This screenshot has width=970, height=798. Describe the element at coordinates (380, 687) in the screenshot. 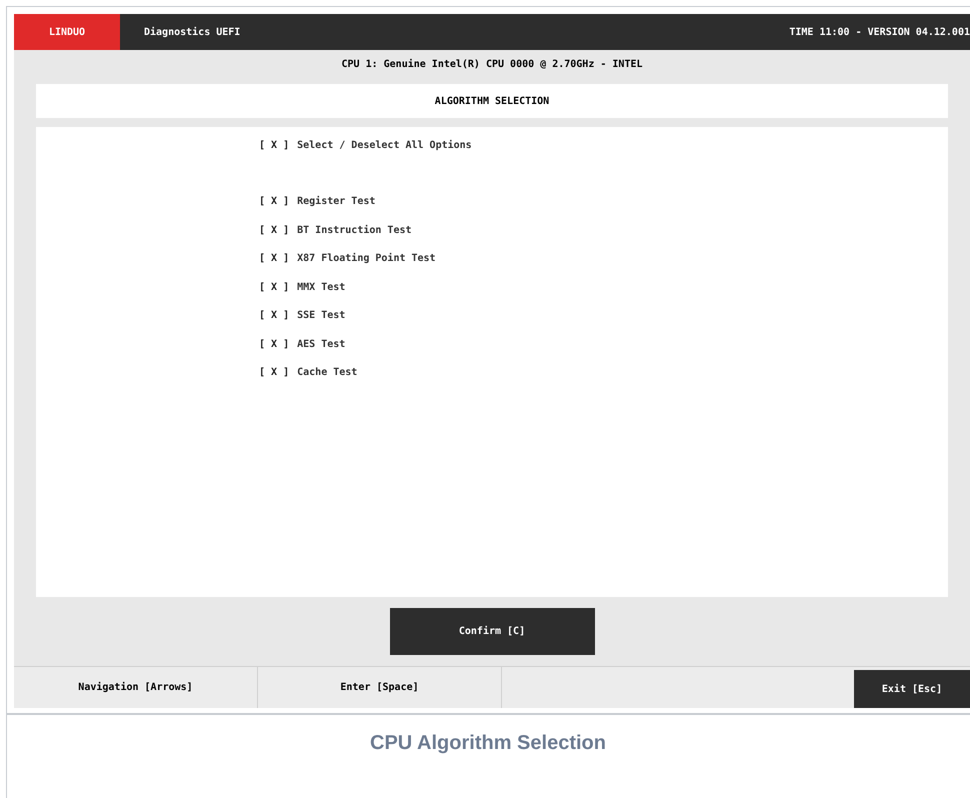

I see `enter-hint: Enter [Space]` at that location.